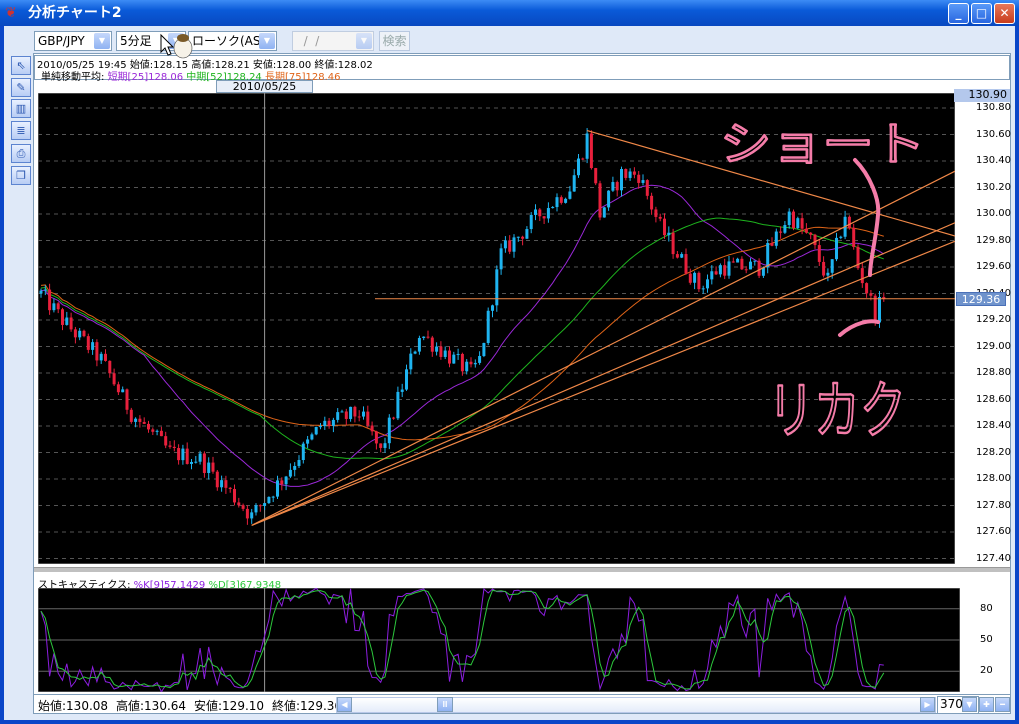  I want to click on search-button: 検索, so click(394, 41).